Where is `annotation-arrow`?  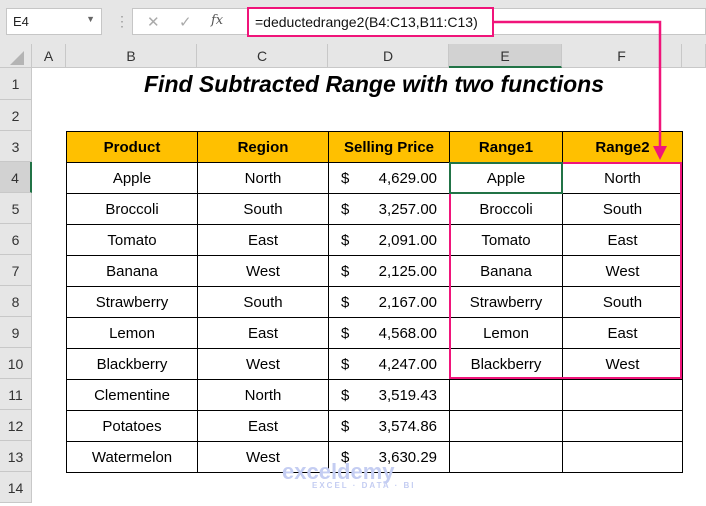
annotation-arrow is located at coordinates (580, 90).